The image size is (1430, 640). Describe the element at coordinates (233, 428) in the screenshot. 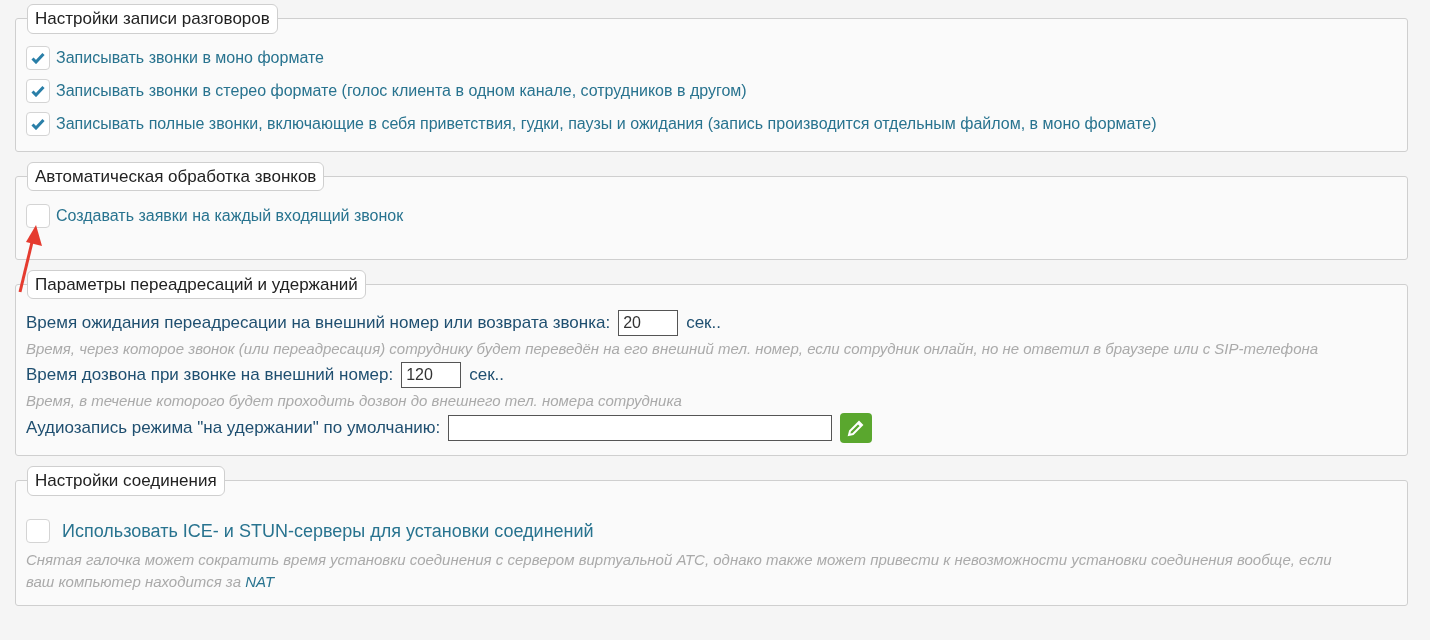

I see `field-label: Аудиозапись режима "на удержании" по умолчанию:` at that location.